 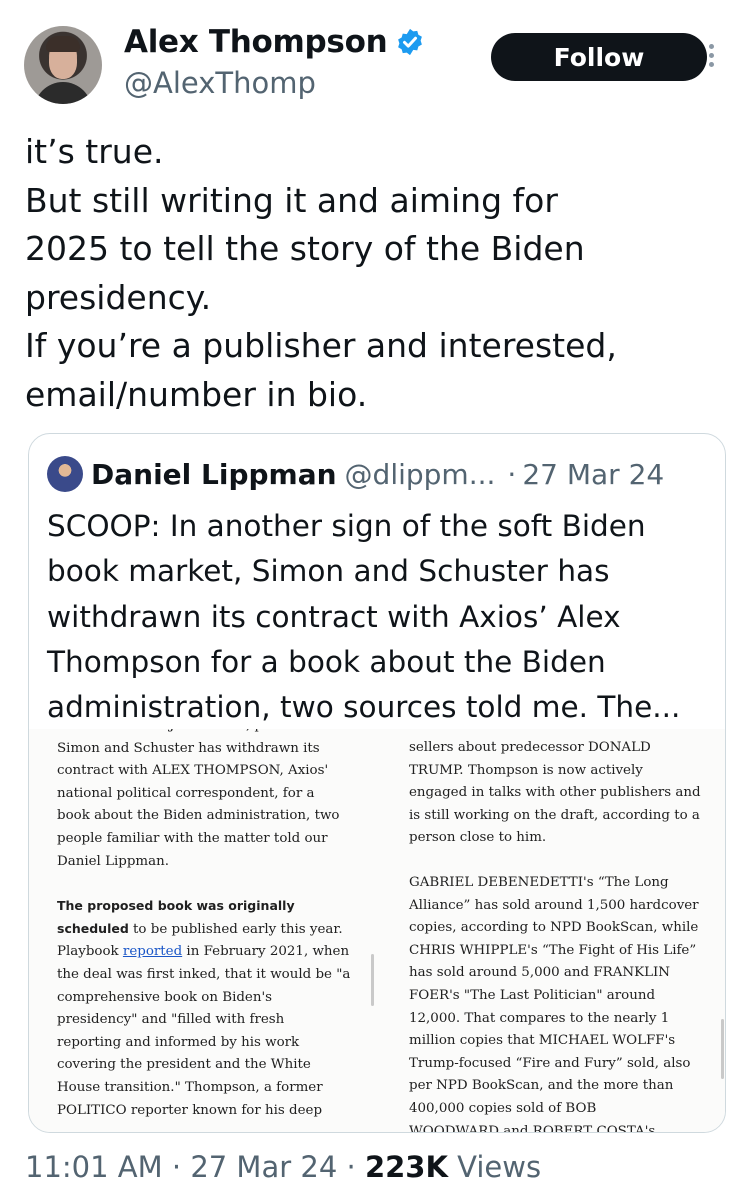 I want to click on article-link-reported: reported, so click(x=152, y=951).